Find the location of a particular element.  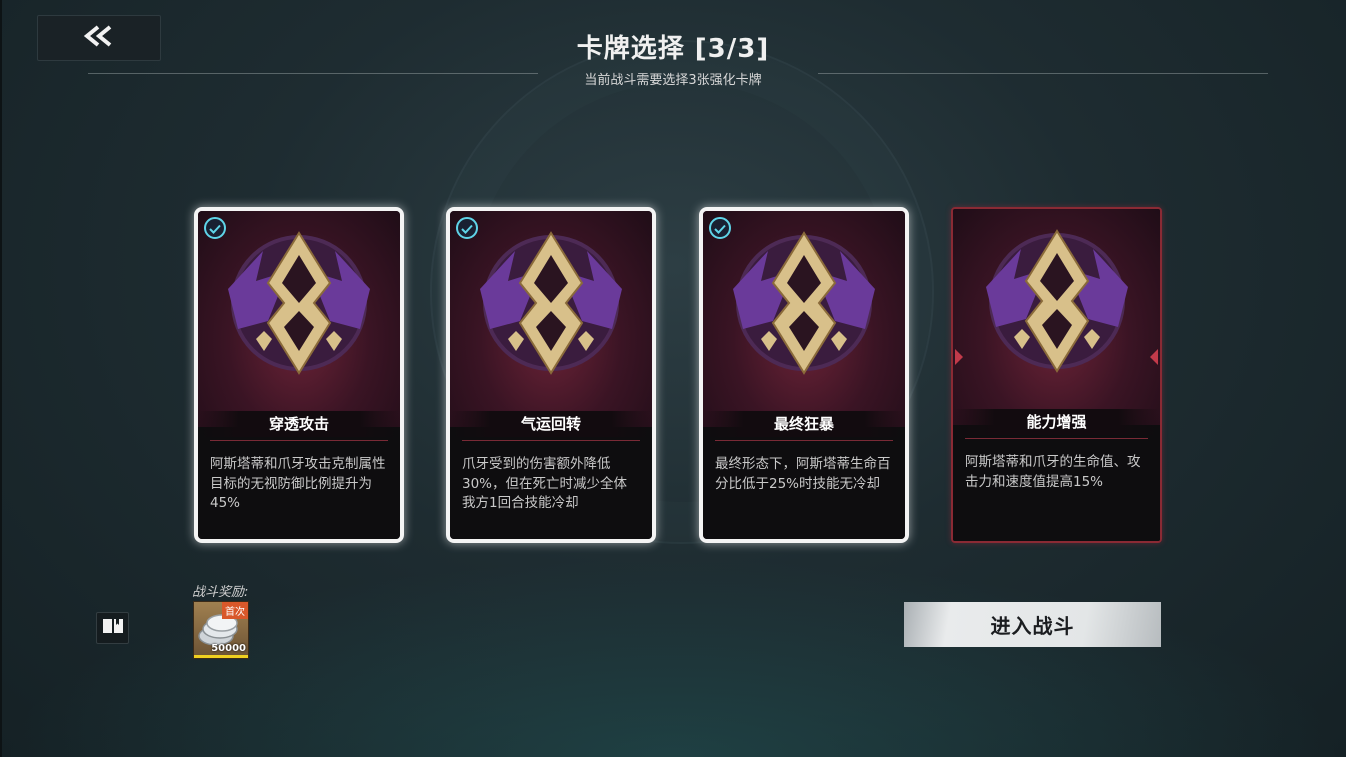

card-name: 穿透攻击 is located at coordinates (299, 424).